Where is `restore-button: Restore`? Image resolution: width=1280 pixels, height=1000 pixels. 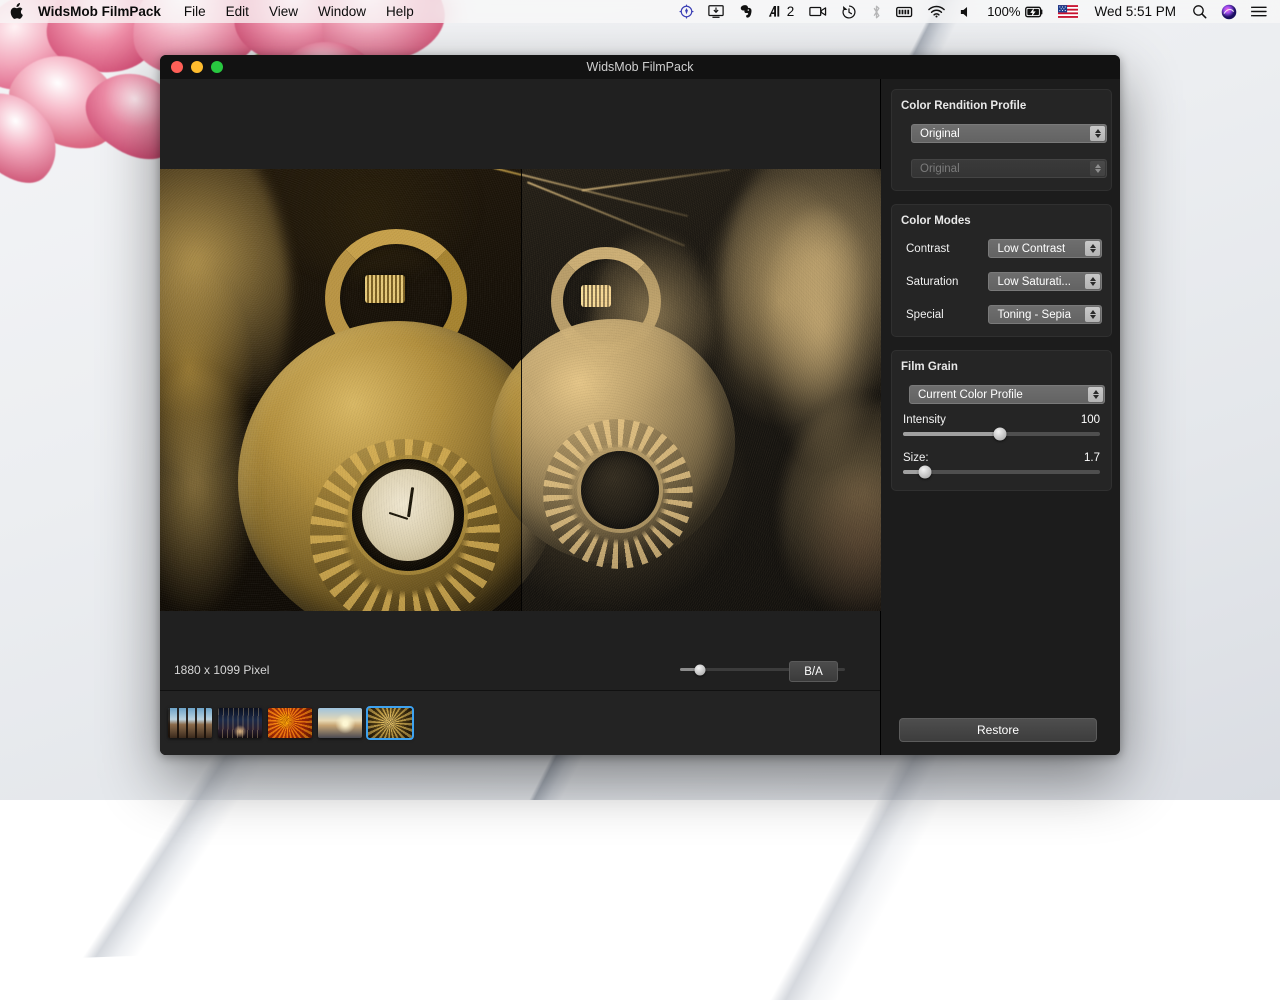 restore-button: Restore is located at coordinates (998, 730).